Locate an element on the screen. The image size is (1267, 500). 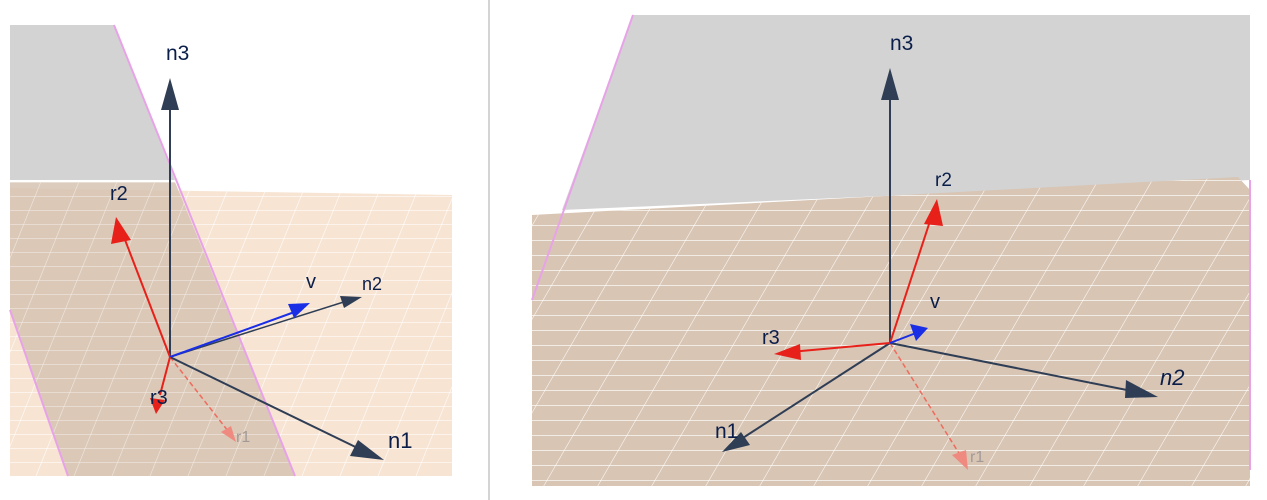
gray-plane is located at coordinates (92, 102).